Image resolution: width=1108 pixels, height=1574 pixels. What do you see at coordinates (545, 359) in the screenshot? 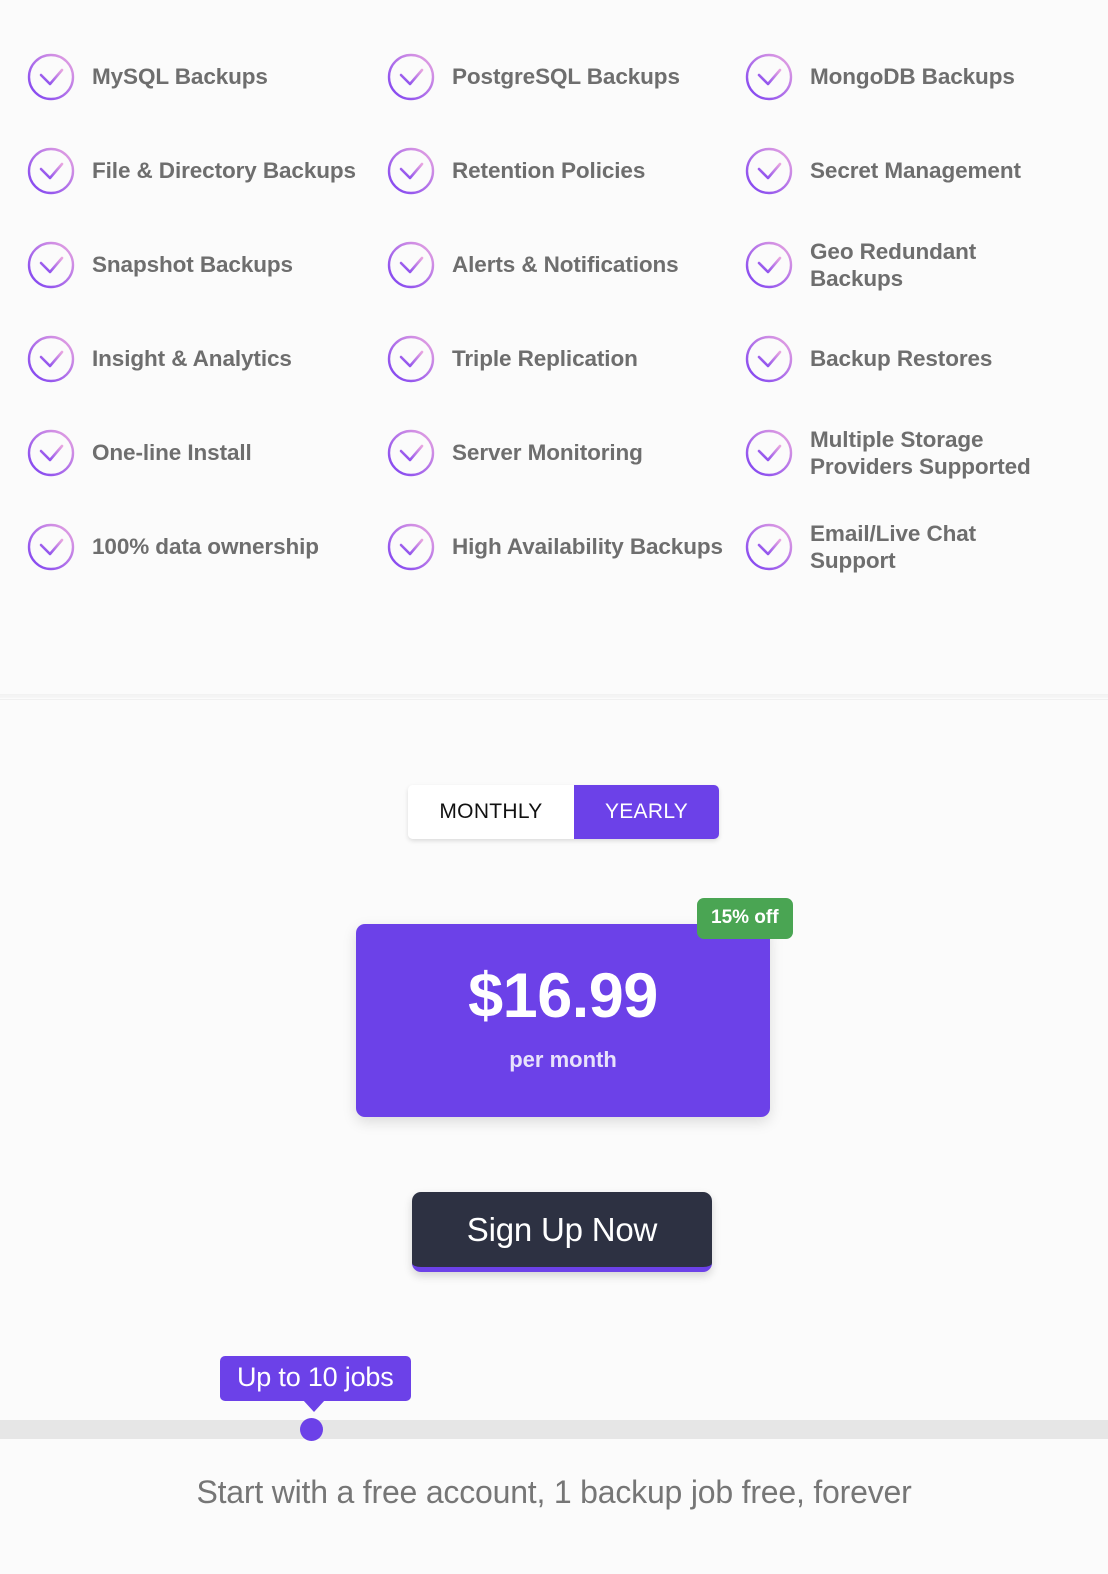
I see `feature-label: Triple Replication` at bounding box center [545, 359].